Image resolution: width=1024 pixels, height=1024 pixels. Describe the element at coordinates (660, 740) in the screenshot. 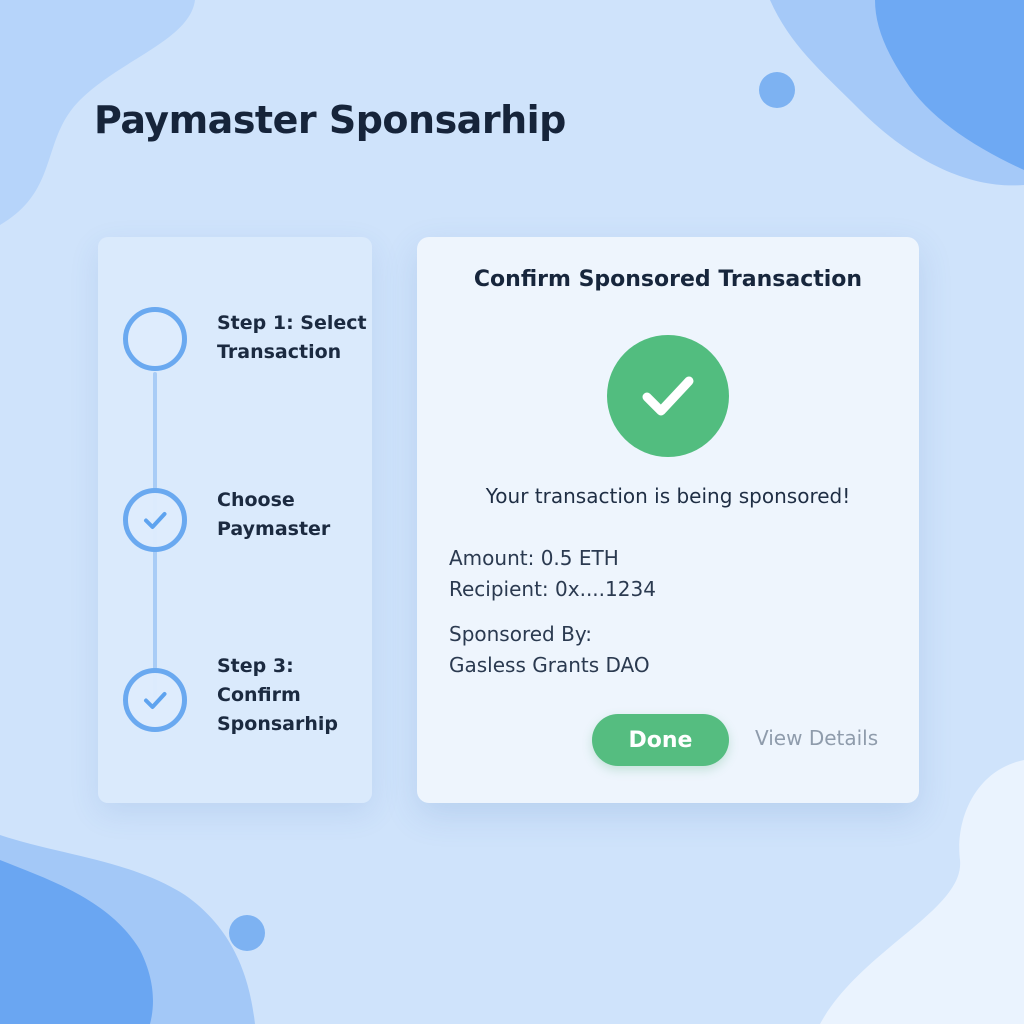

I see `done-button: Done` at that location.